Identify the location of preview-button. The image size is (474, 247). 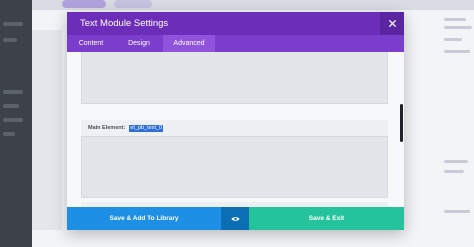
(235, 218).